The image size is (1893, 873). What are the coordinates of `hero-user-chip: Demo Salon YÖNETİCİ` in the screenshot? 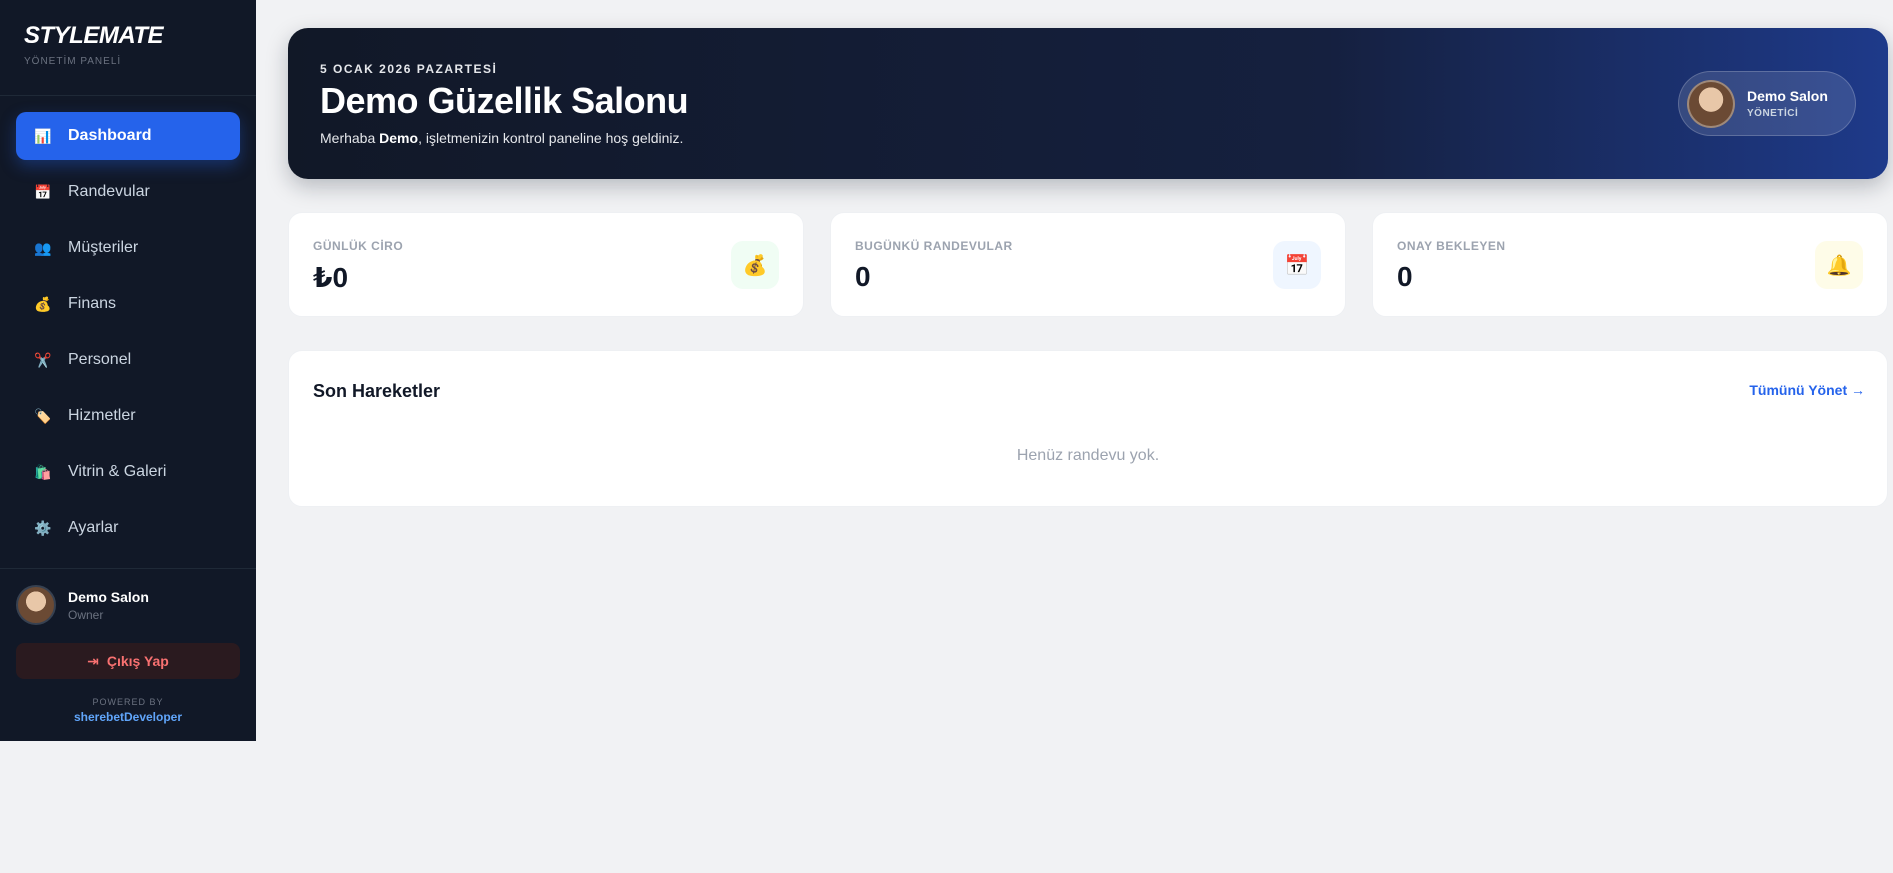 It's located at (1767, 103).